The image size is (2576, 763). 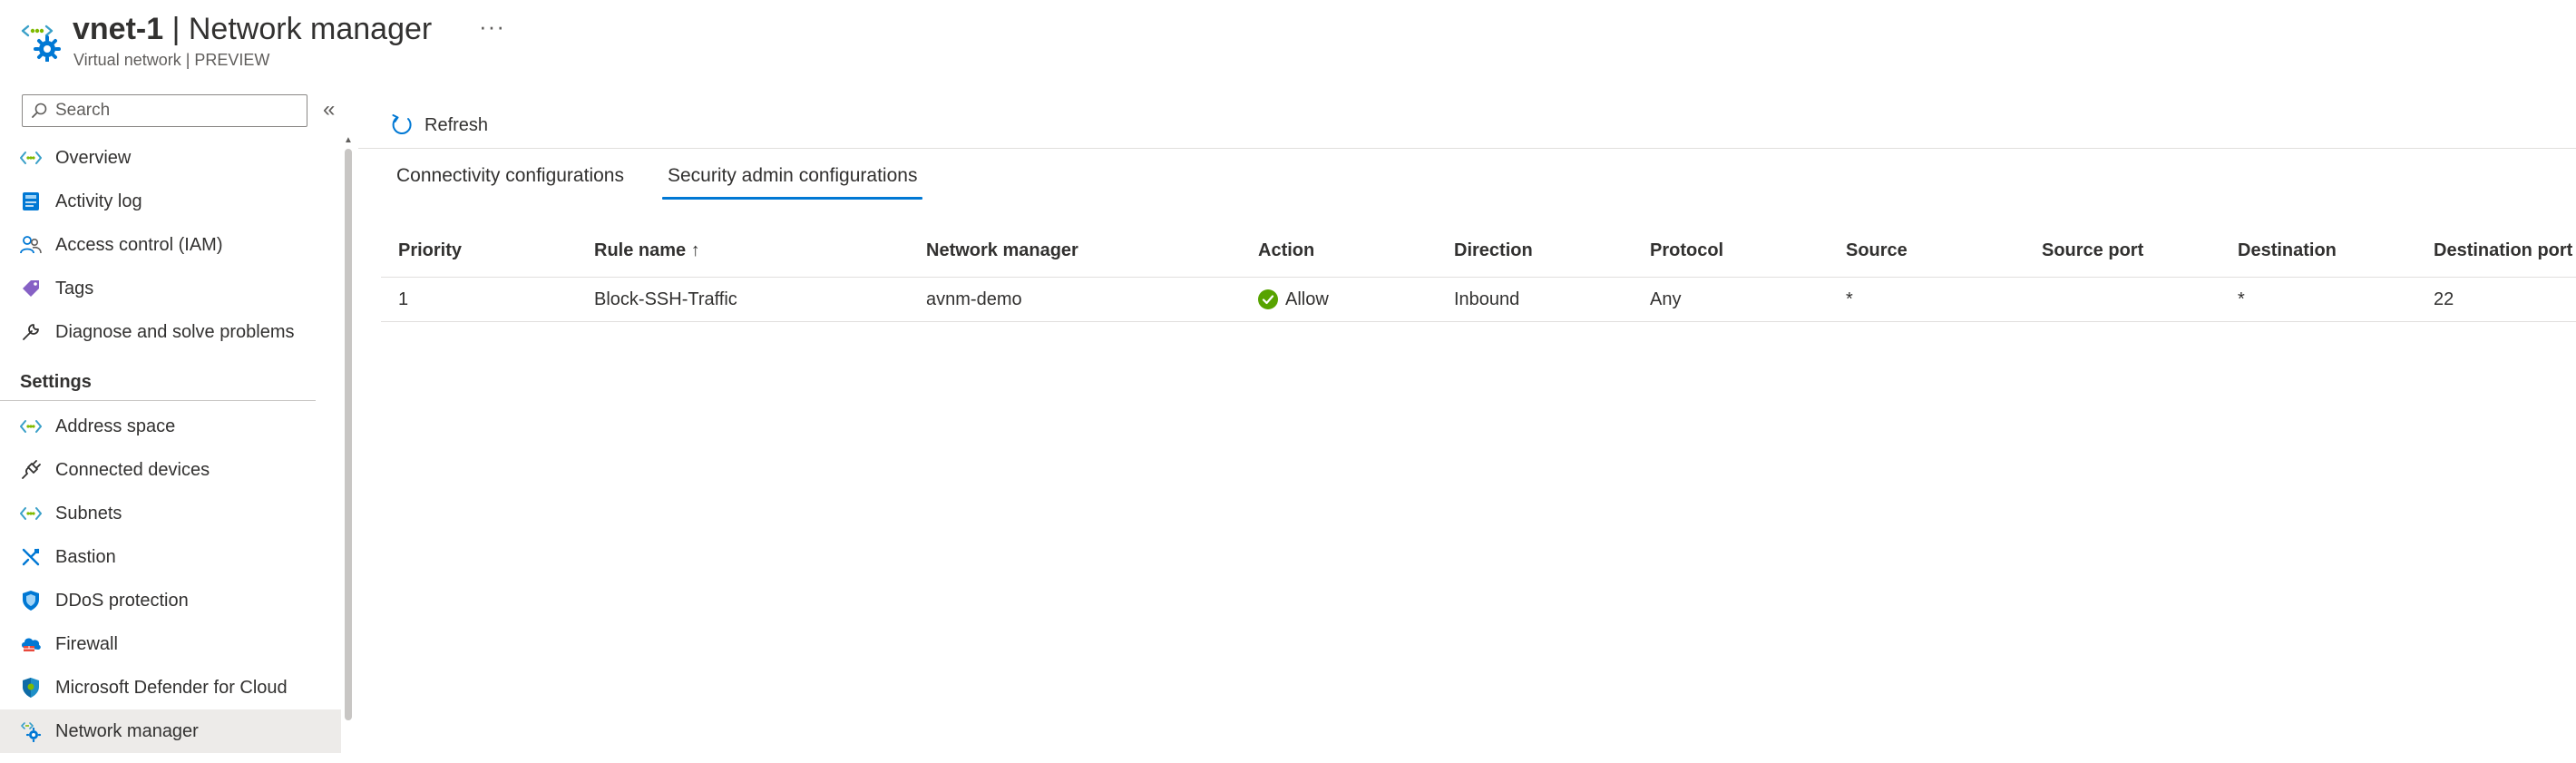 I want to click on sidebar-item-address-space: Address space, so click(x=170, y=427).